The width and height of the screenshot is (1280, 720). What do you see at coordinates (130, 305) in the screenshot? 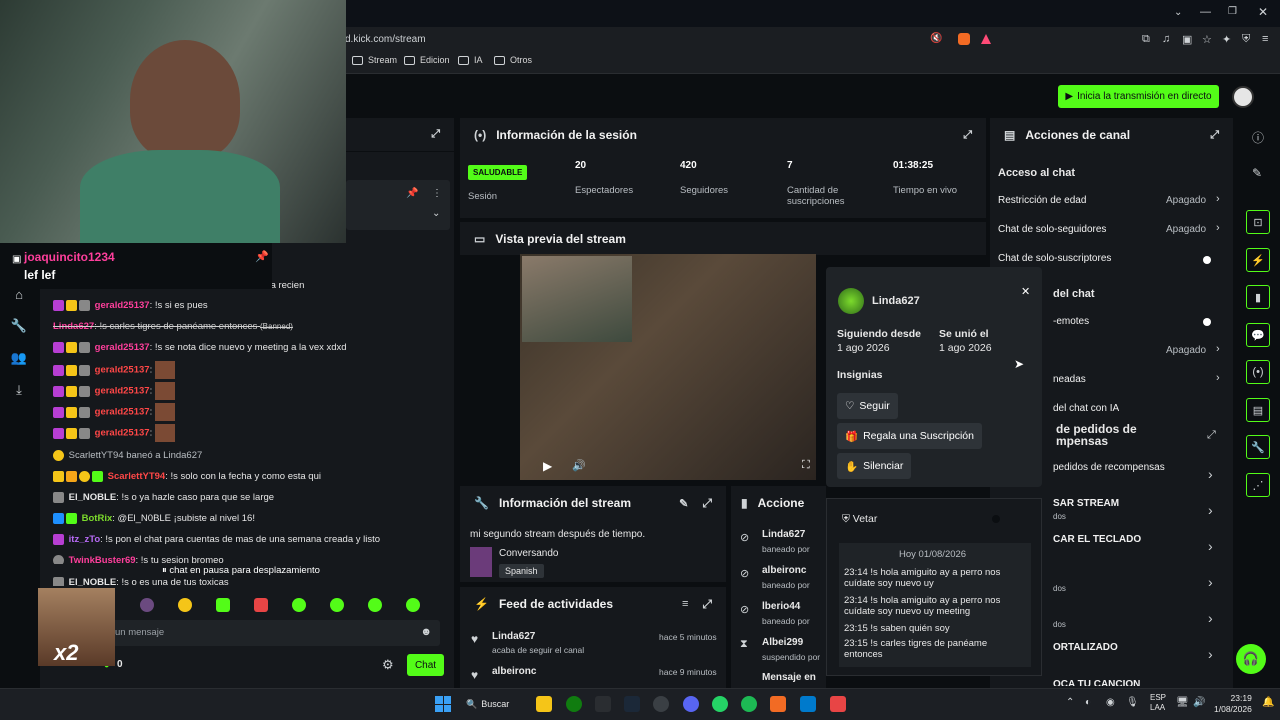
I see `chat-message: gerald25137: !s si es pues` at bounding box center [130, 305].